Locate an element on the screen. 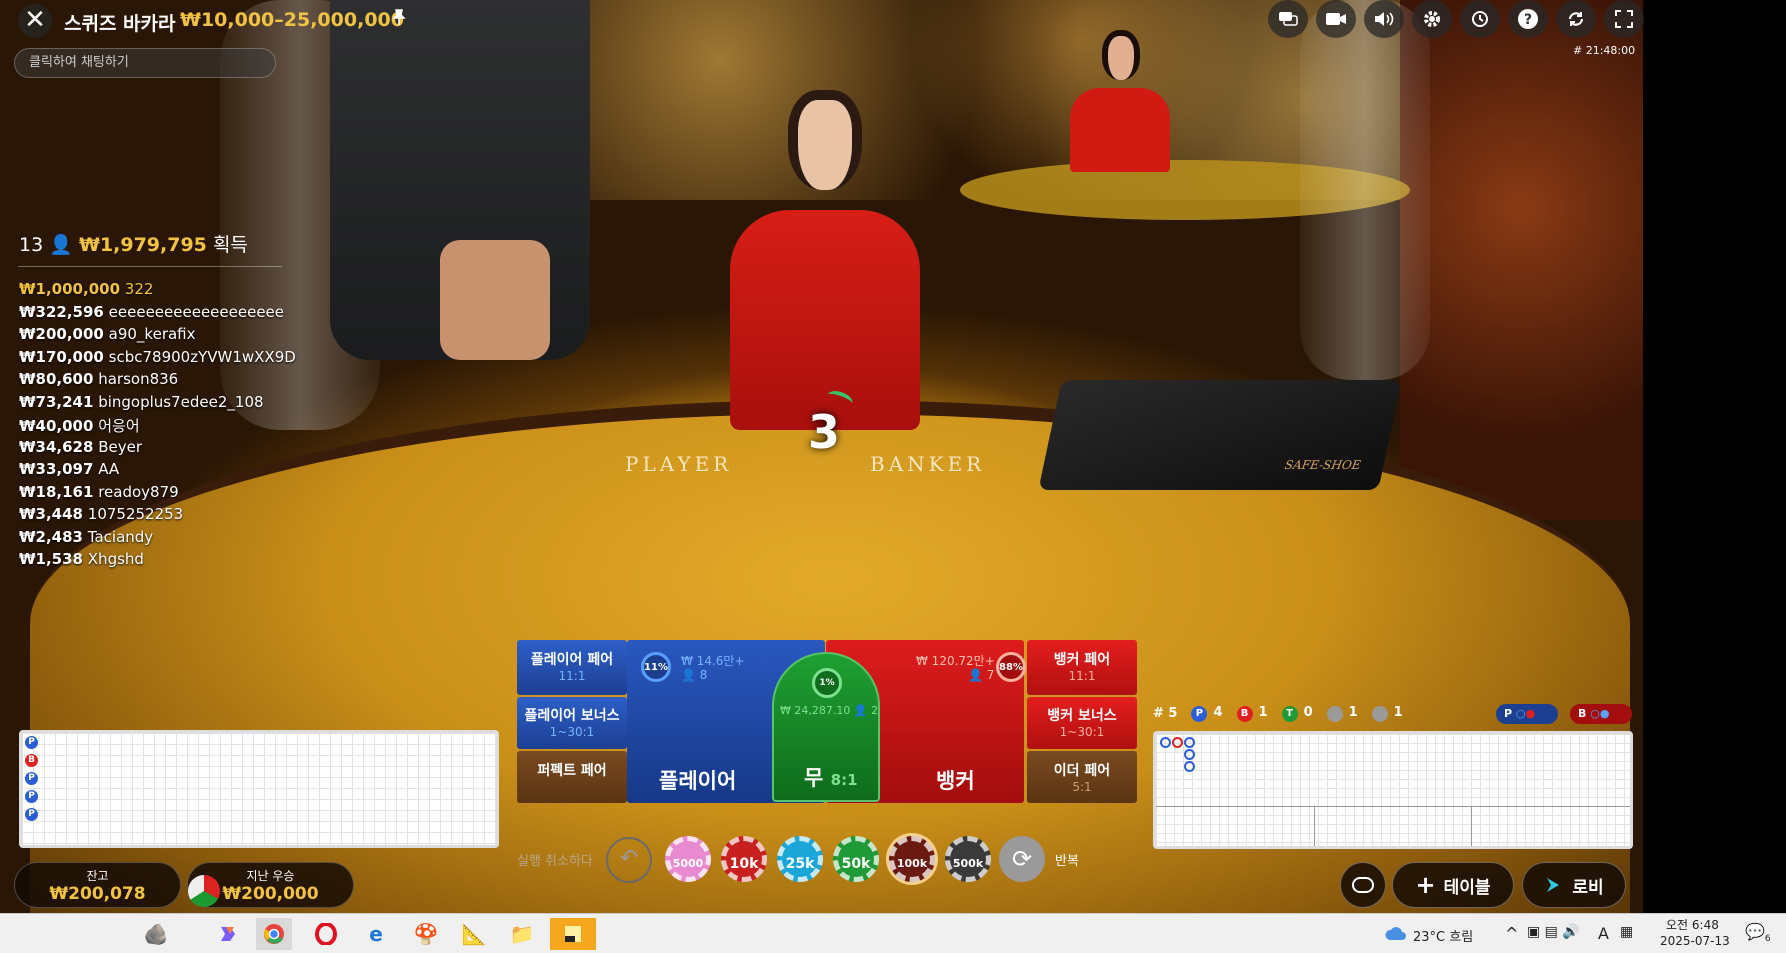  opera-icon is located at coordinates (326, 934).